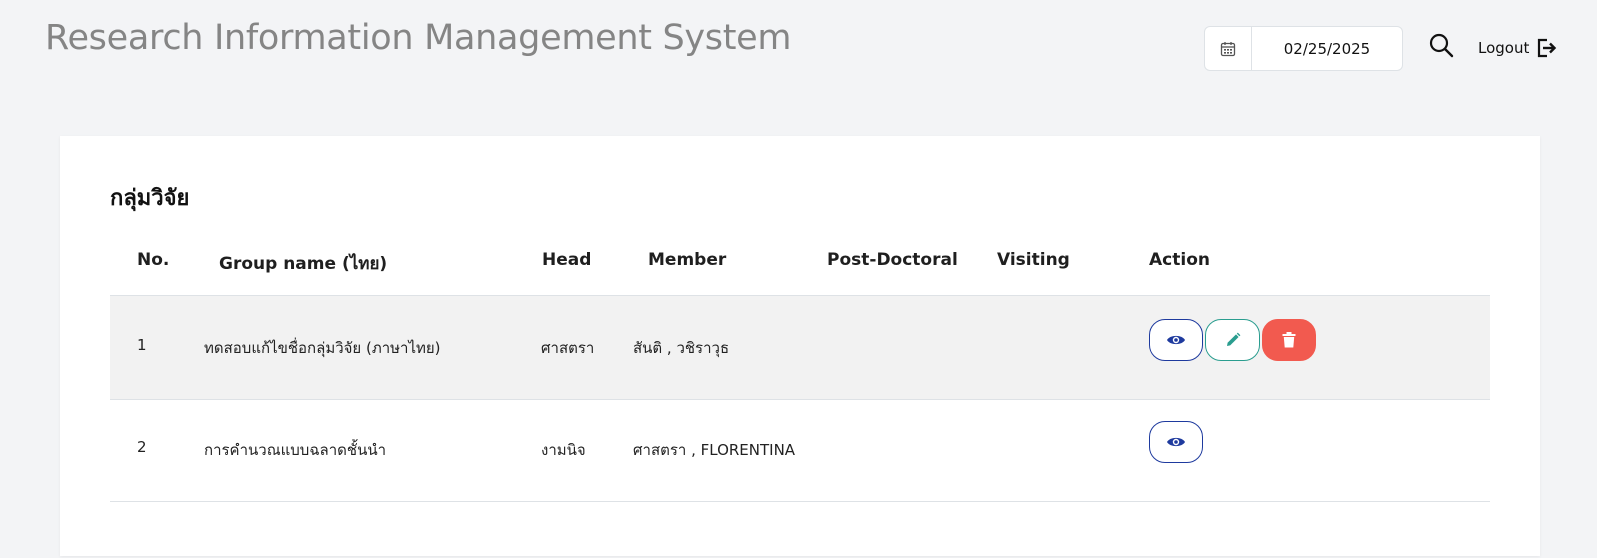  I want to click on logout-button: Logout, so click(1517, 48).